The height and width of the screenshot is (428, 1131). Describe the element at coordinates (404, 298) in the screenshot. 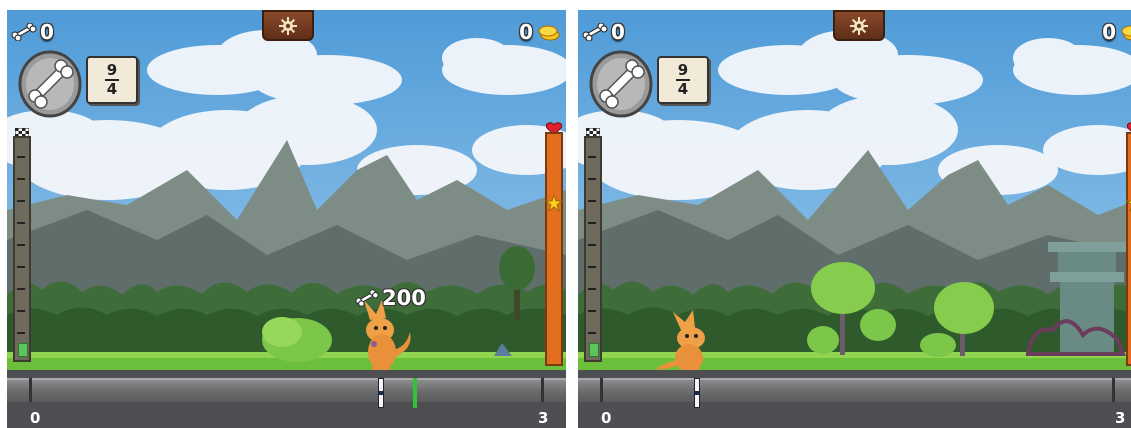

I see `bone-reward-amount: 200` at that location.